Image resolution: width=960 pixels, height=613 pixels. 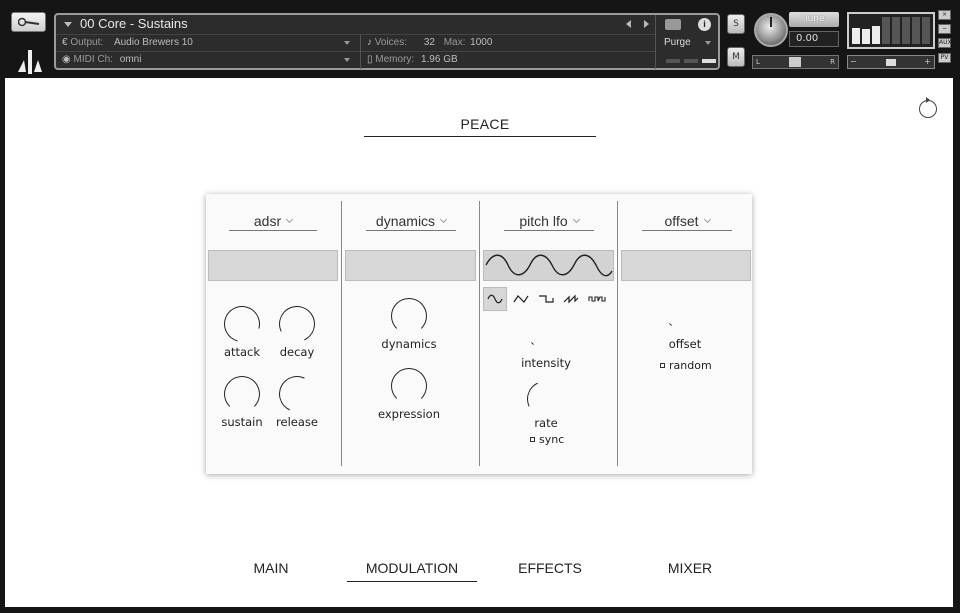 I want to click on offset-display, so click(x=686, y=265).